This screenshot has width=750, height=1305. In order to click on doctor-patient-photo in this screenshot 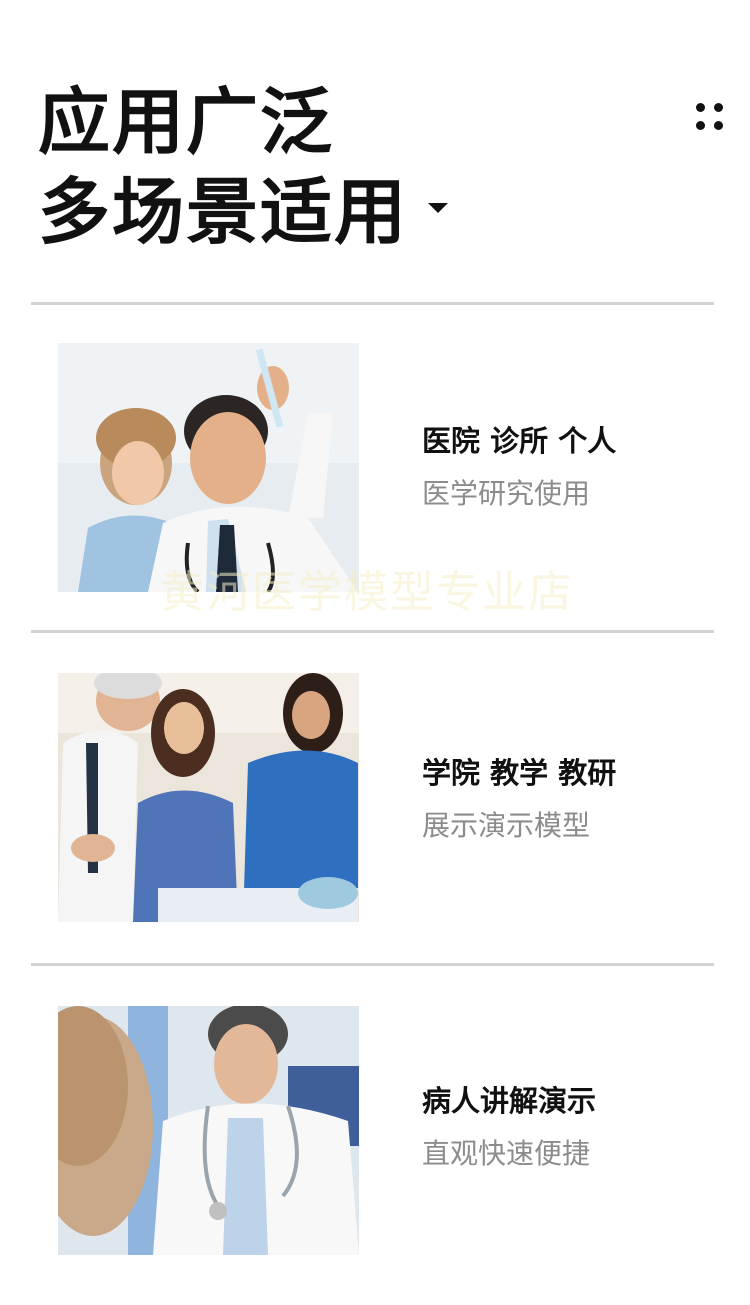, I will do `click(208, 1130)`.